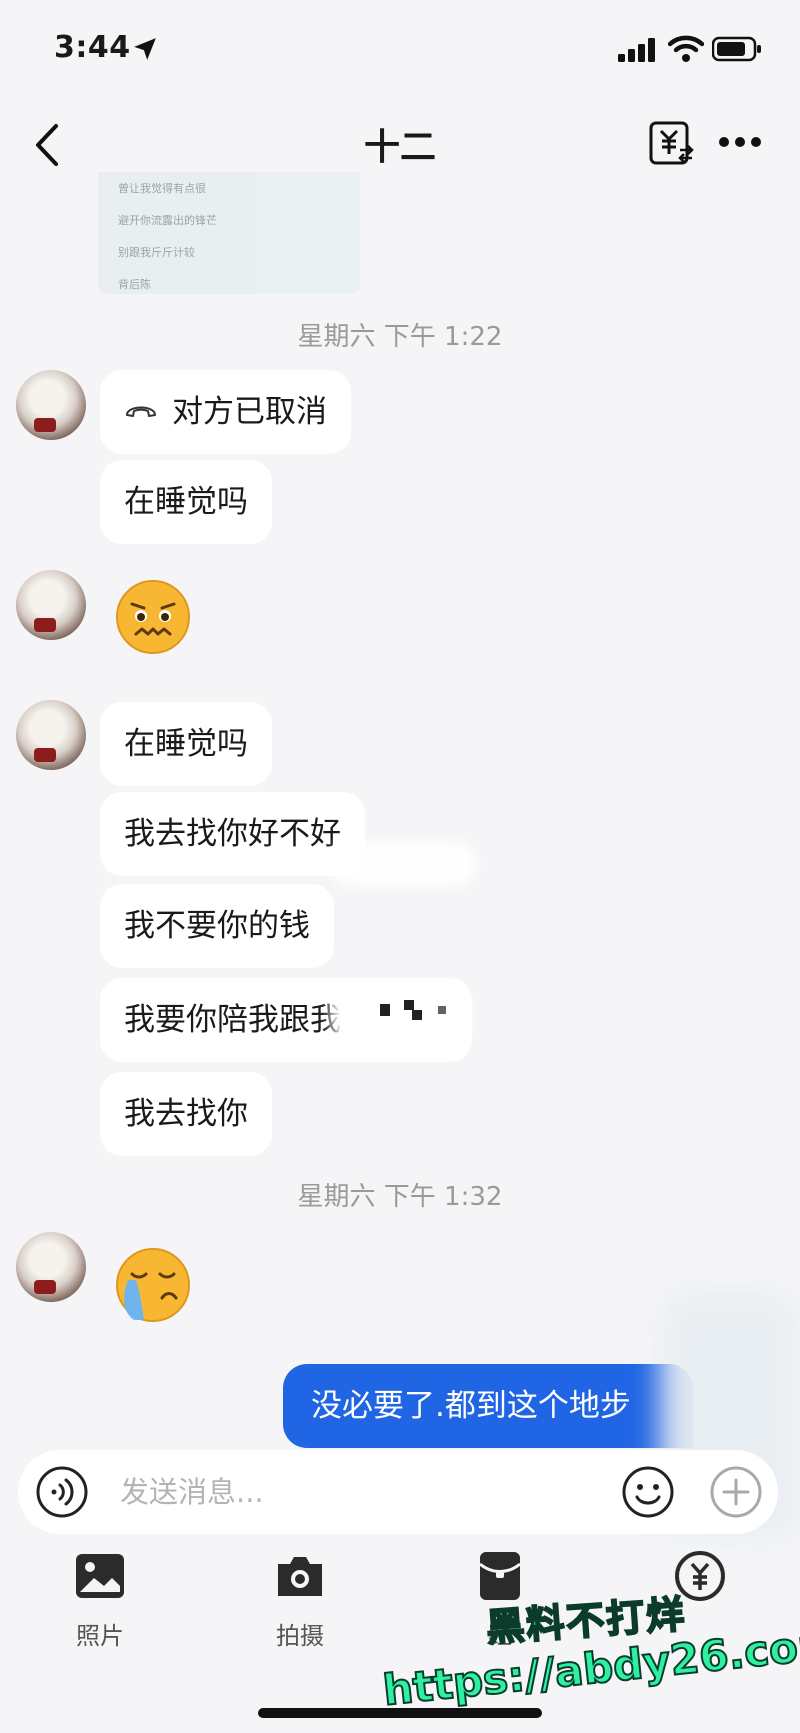  I want to click on worried-face-emoji, so click(153, 617).